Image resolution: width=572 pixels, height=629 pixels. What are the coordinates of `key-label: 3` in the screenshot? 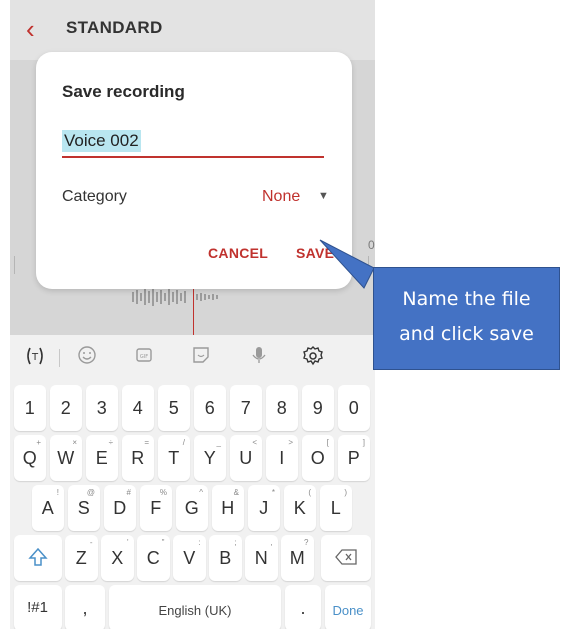 It's located at (101, 408).